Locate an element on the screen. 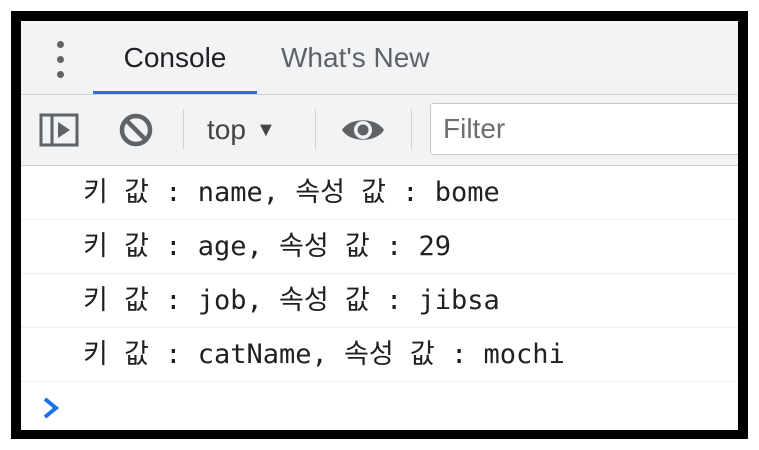 Image resolution: width=759 pixels, height=450 pixels. console-message: 키 값 : age, 속성 값 : 29 is located at coordinates (379, 247).